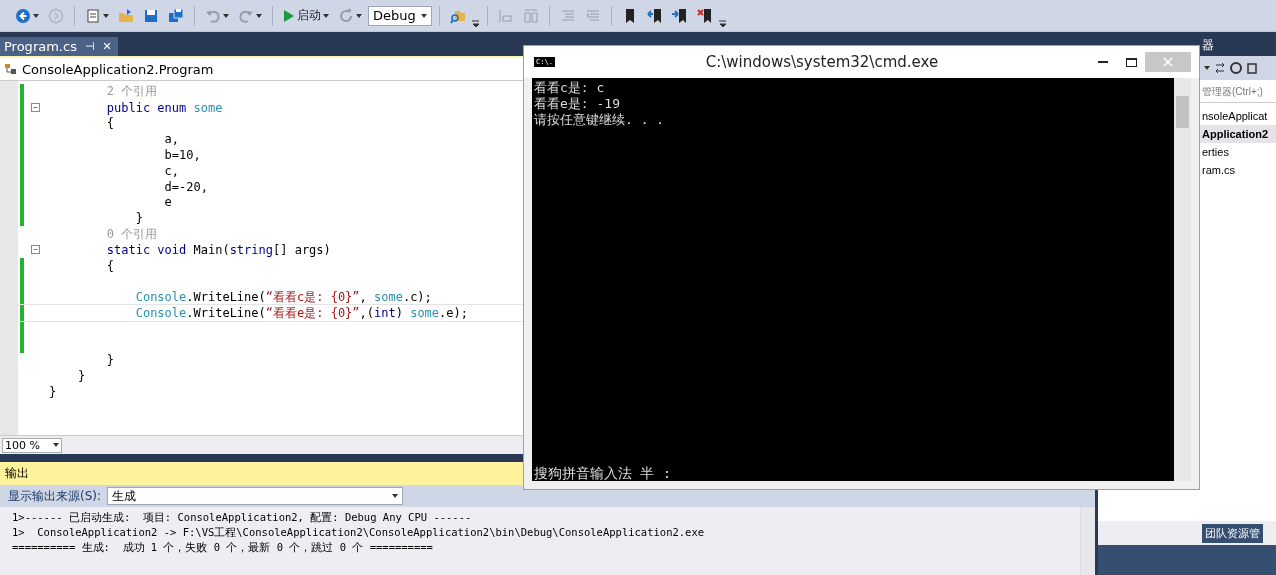 The width and height of the screenshot is (1276, 575). What do you see at coordinates (1232, 533) in the screenshot?
I see `panel-tab: 团队资源管` at bounding box center [1232, 533].